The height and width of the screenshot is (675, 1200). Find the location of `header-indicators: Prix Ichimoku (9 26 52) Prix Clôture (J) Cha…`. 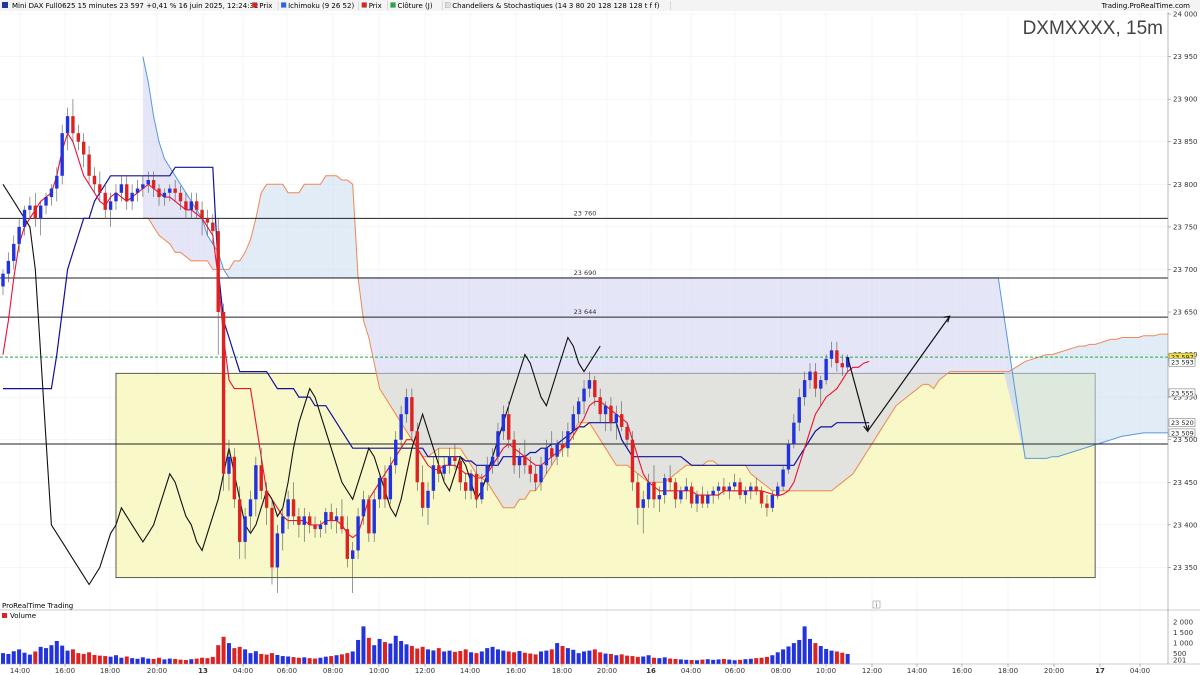

header-indicators: Prix Ichimoku (9 26 52) Prix Clôture (J) Cha… is located at coordinates (462, 5).